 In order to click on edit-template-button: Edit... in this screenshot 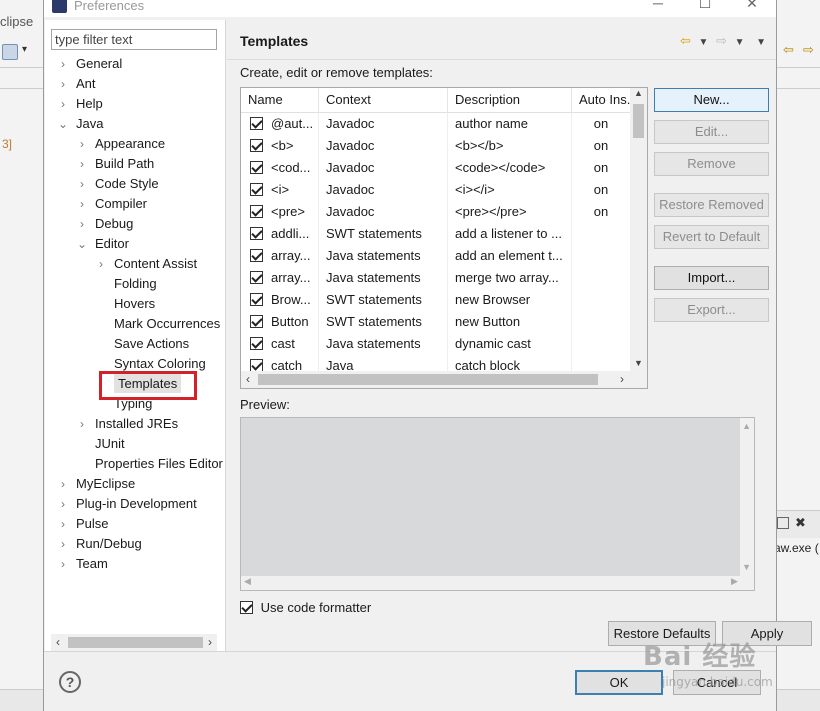, I will do `click(711, 132)`.